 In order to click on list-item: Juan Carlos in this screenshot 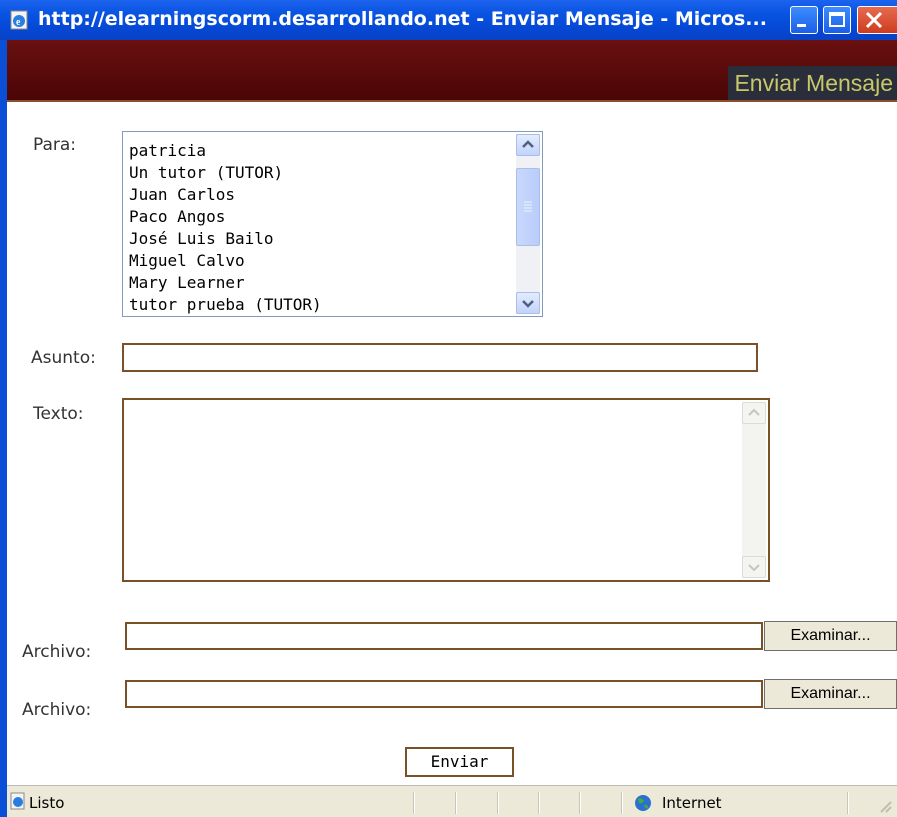, I will do `click(324, 195)`.